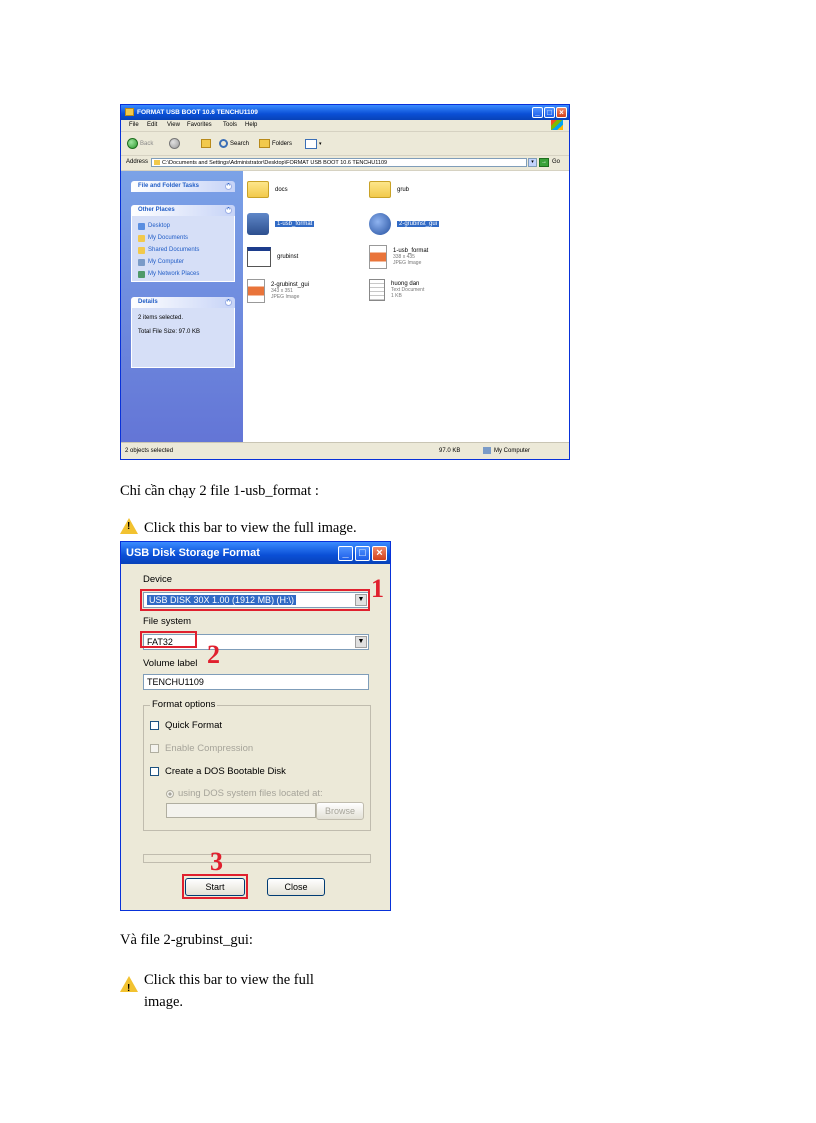 This screenshot has width=816, height=1123. Describe the element at coordinates (532, 162) in the screenshot. I see `address-dropdown-icon: ▾` at that location.